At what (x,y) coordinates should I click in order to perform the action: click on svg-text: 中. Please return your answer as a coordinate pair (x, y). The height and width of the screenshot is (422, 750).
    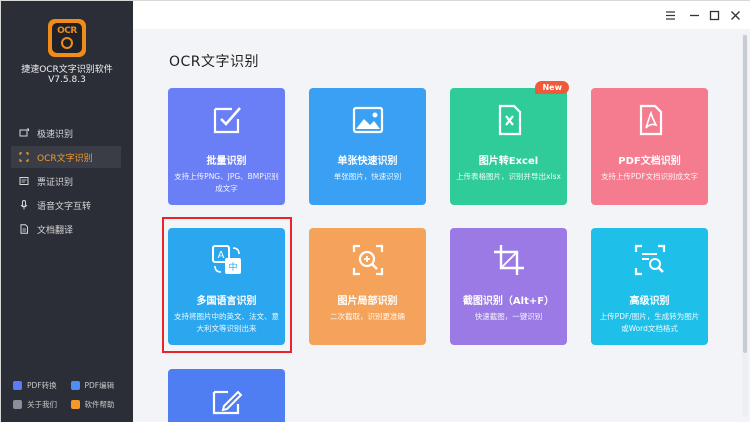
    Looking at the image, I should click on (232, 267).